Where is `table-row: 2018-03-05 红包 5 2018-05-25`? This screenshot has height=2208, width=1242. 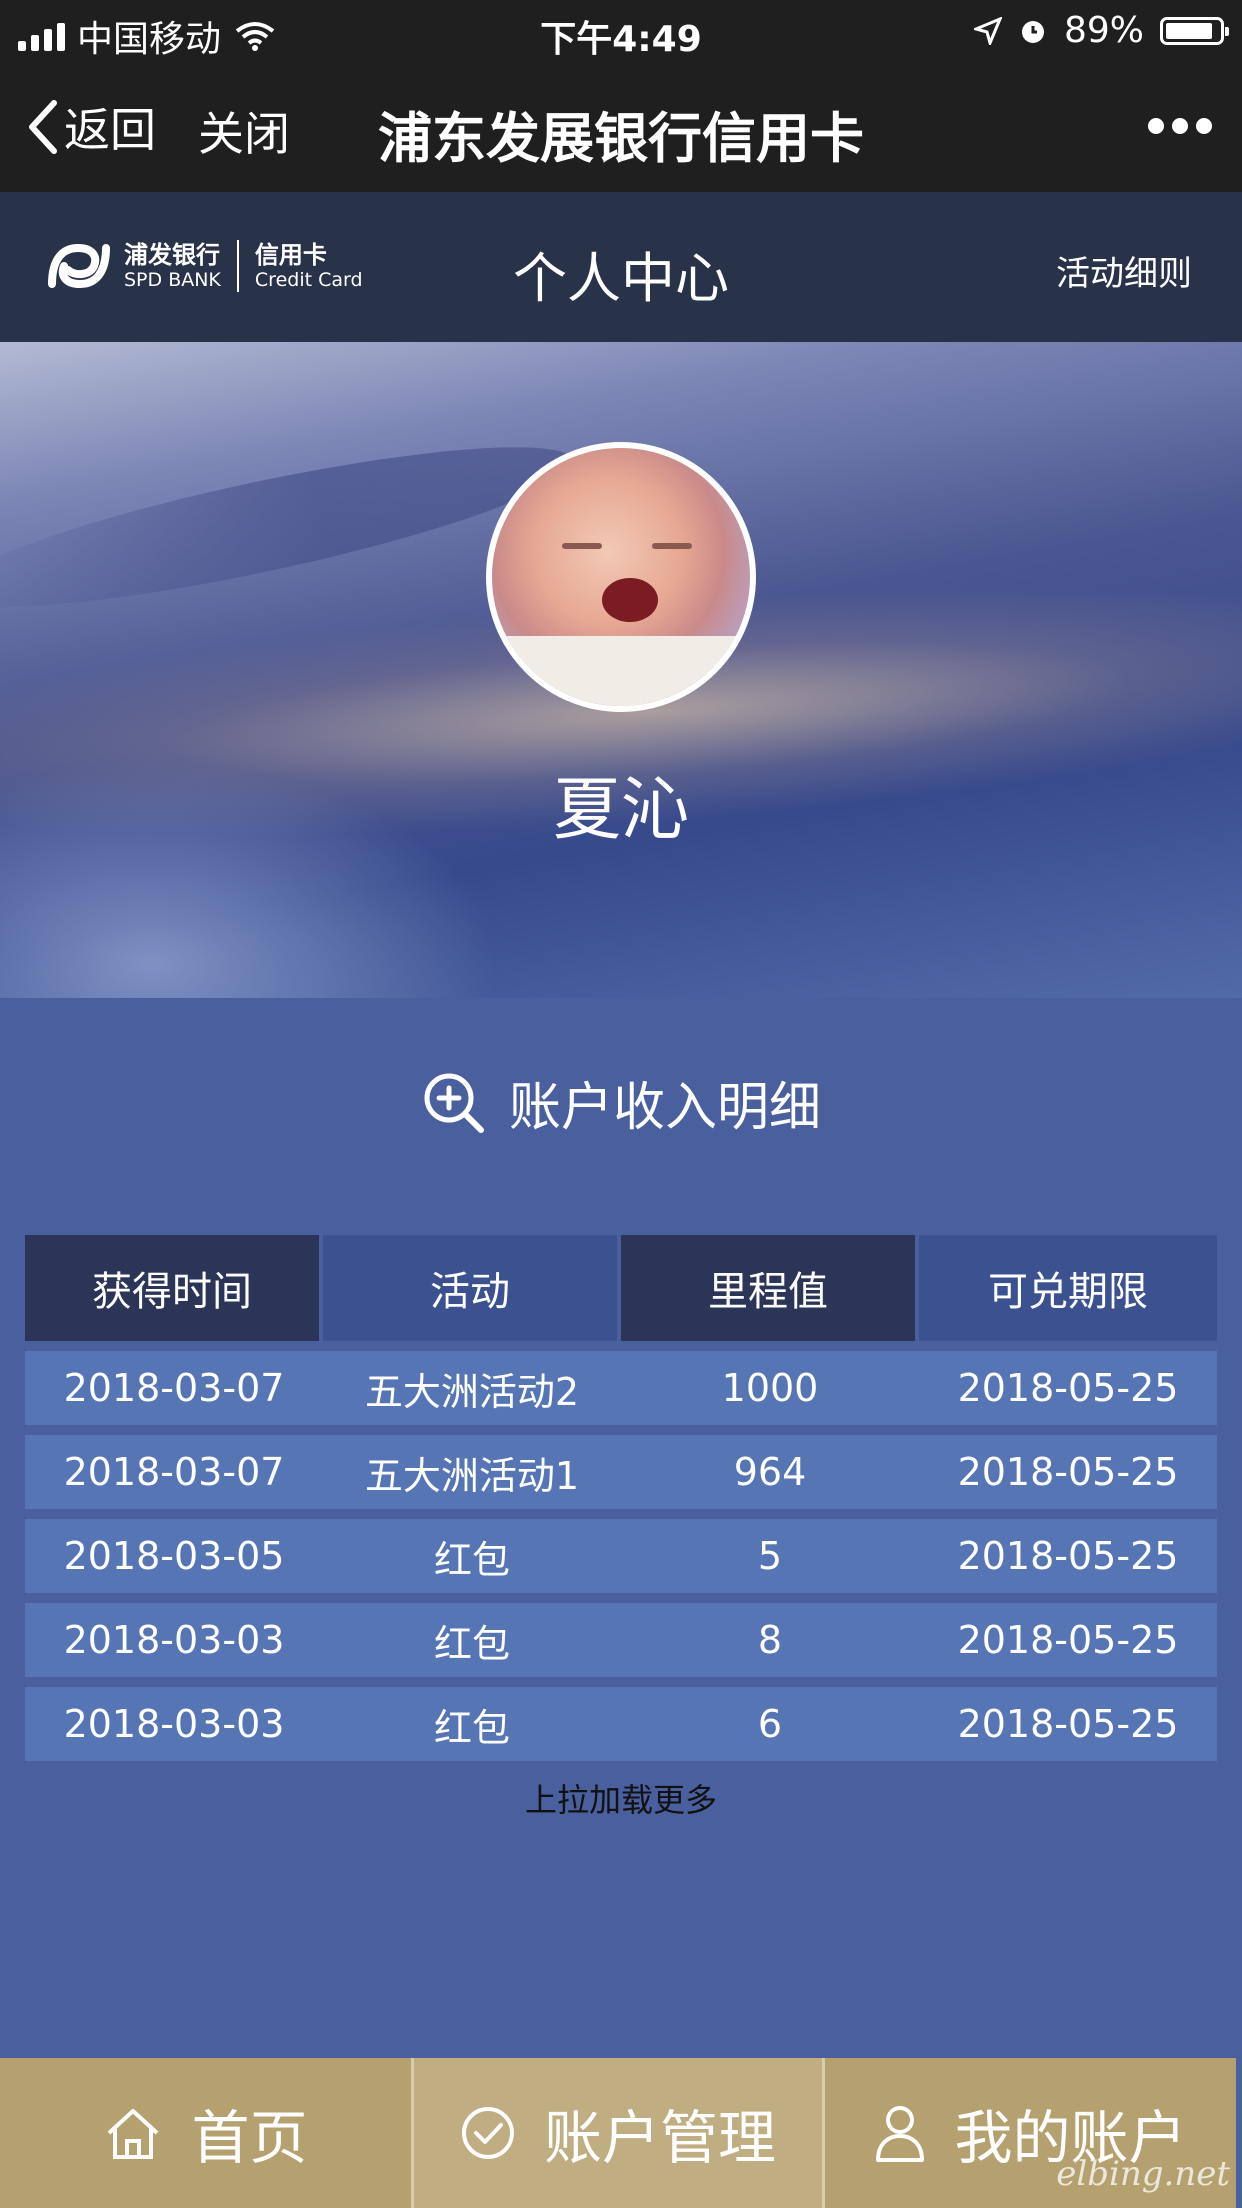
table-row: 2018-03-05 红包 5 2018-05-25 is located at coordinates (621, 1556).